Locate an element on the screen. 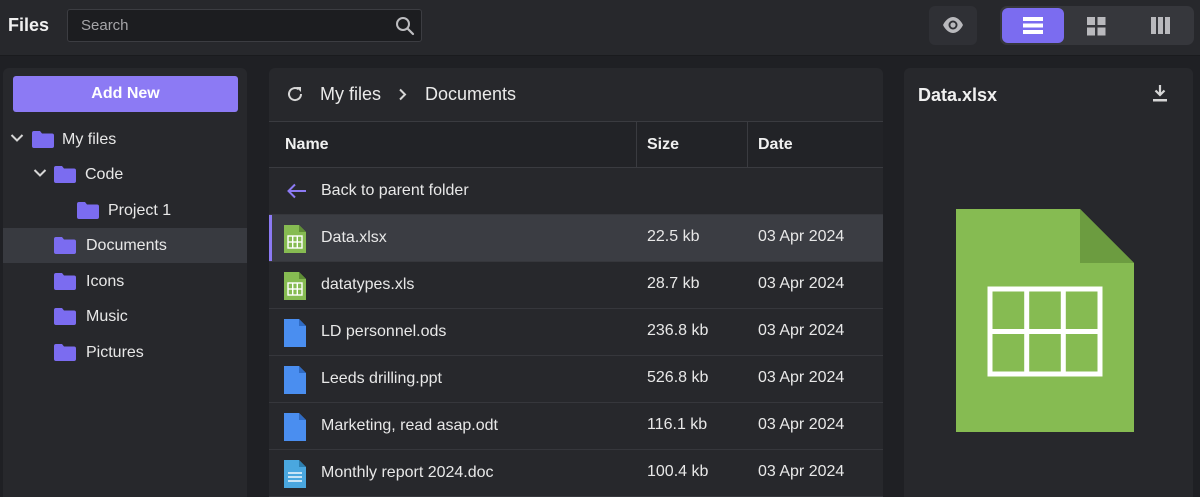  table-row: datatypes.xls 28.7 kb 03 Apr 2024 is located at coordinates (576, 285).